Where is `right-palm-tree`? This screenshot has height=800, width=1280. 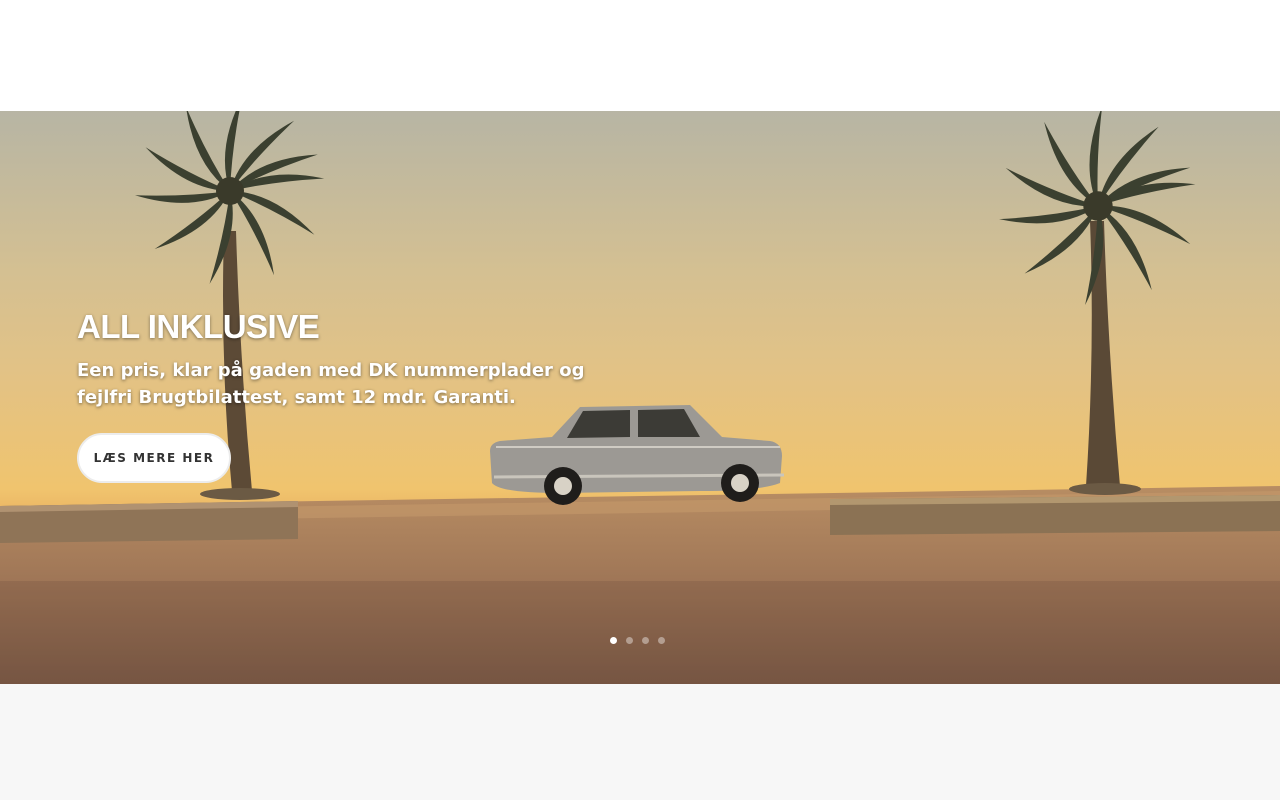
right-palm-tree is located at coordinates (1097, 303).